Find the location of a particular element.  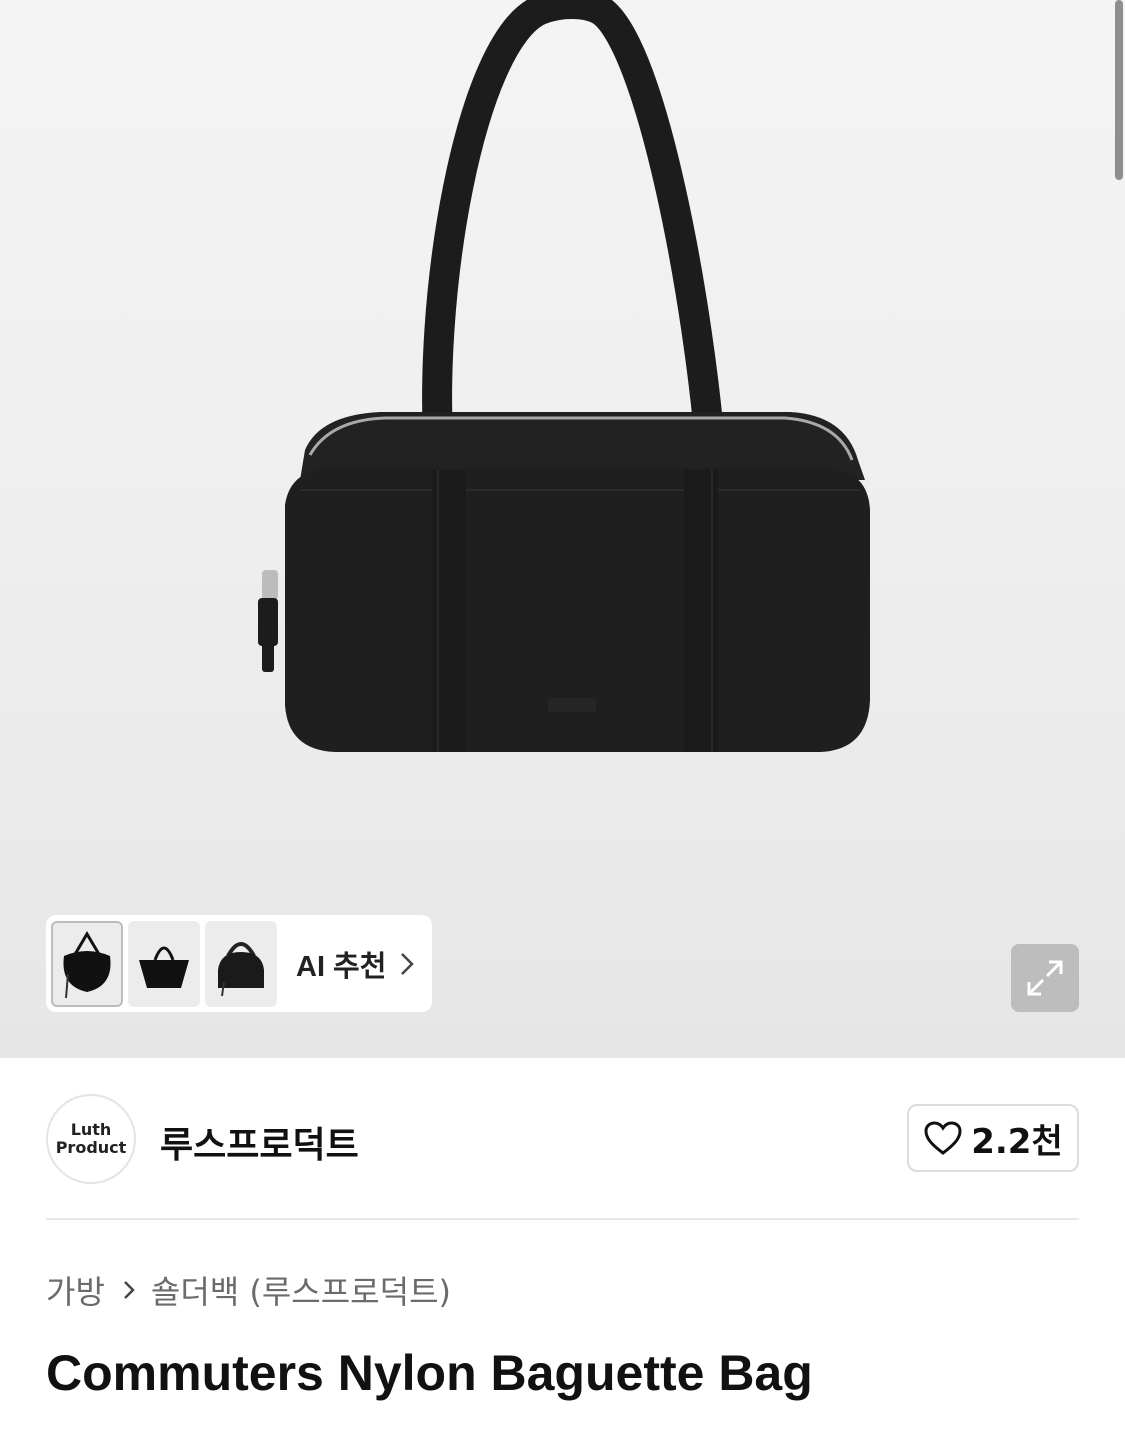

brand-logo-text: Luth Product is located at coordinates (91, 1138).